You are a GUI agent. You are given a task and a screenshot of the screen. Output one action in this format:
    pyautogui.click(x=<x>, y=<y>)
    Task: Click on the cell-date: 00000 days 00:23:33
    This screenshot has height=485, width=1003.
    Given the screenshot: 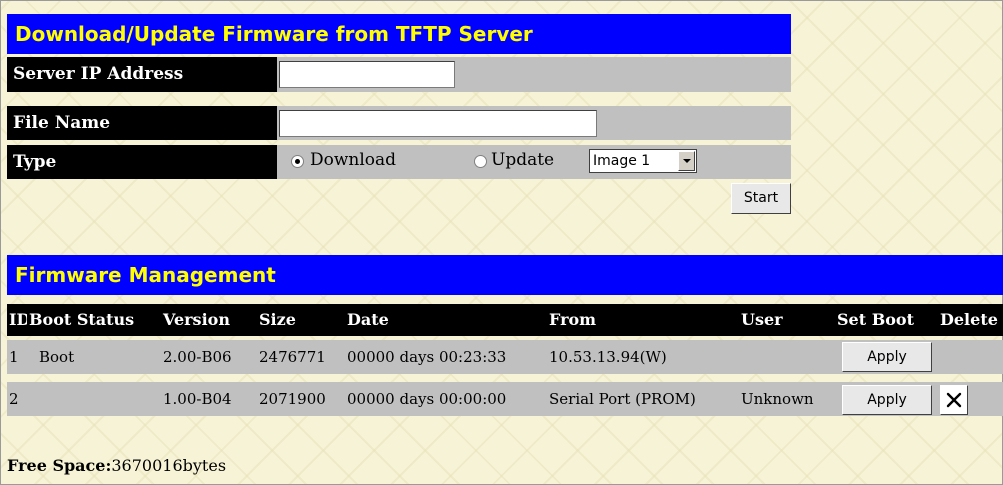 What is the action you would take?
    pyautogui.click(x=427, y=357)
    